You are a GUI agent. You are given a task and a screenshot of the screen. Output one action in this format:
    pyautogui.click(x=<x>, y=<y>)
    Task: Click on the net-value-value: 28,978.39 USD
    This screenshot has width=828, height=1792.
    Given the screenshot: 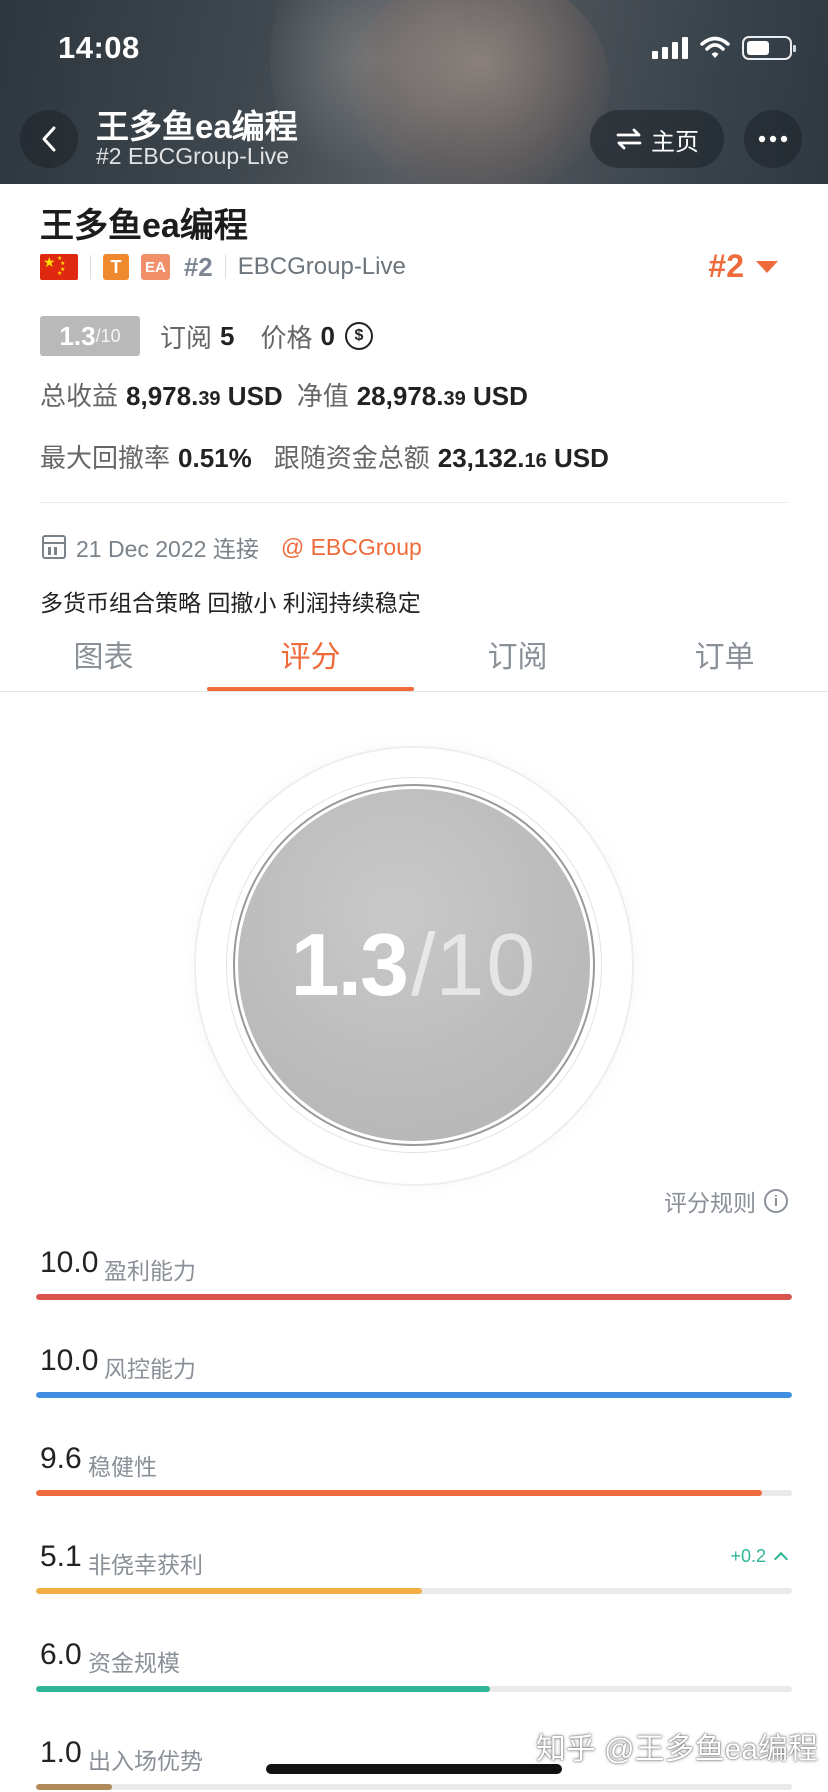 What is the action you would take?
    pyautogui.click(x=442, y=396)
    